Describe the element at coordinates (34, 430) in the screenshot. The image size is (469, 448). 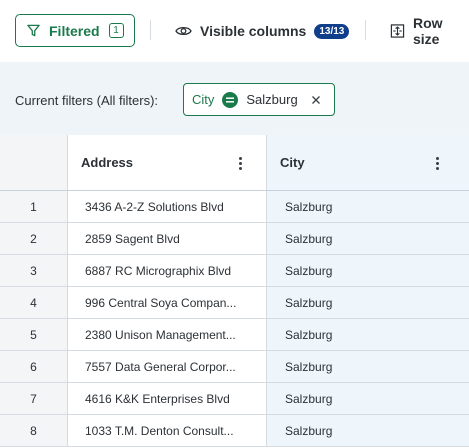
I see `row-index: 8` at that location.